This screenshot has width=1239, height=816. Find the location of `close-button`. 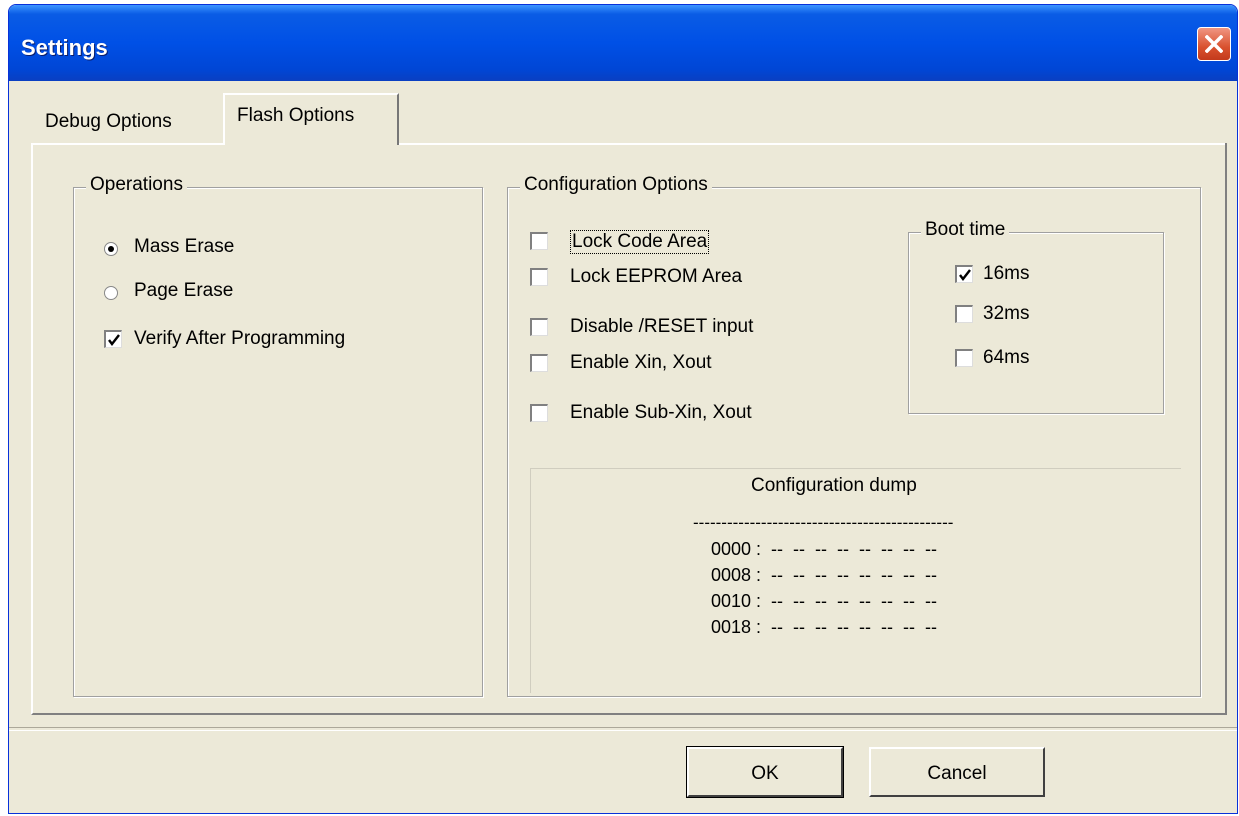

close-button is located at coordinates (1214, 44).